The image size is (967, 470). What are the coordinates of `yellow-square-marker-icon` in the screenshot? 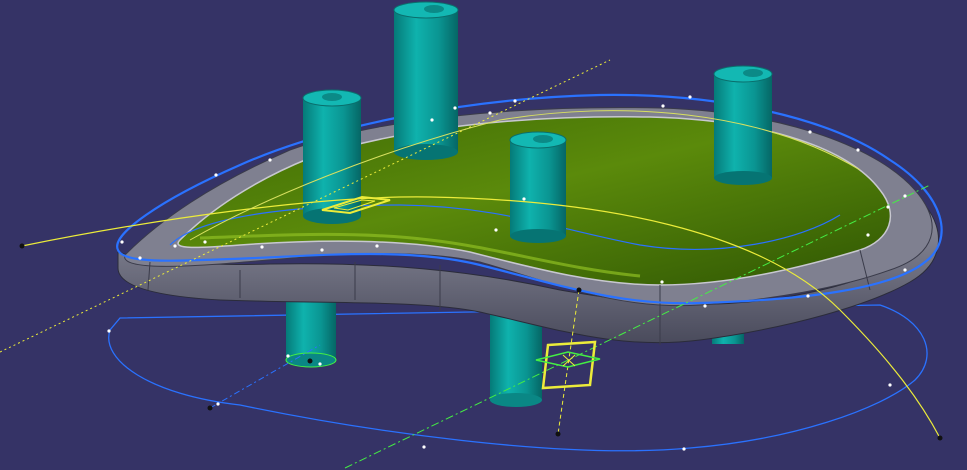 It's located at (569, 365).